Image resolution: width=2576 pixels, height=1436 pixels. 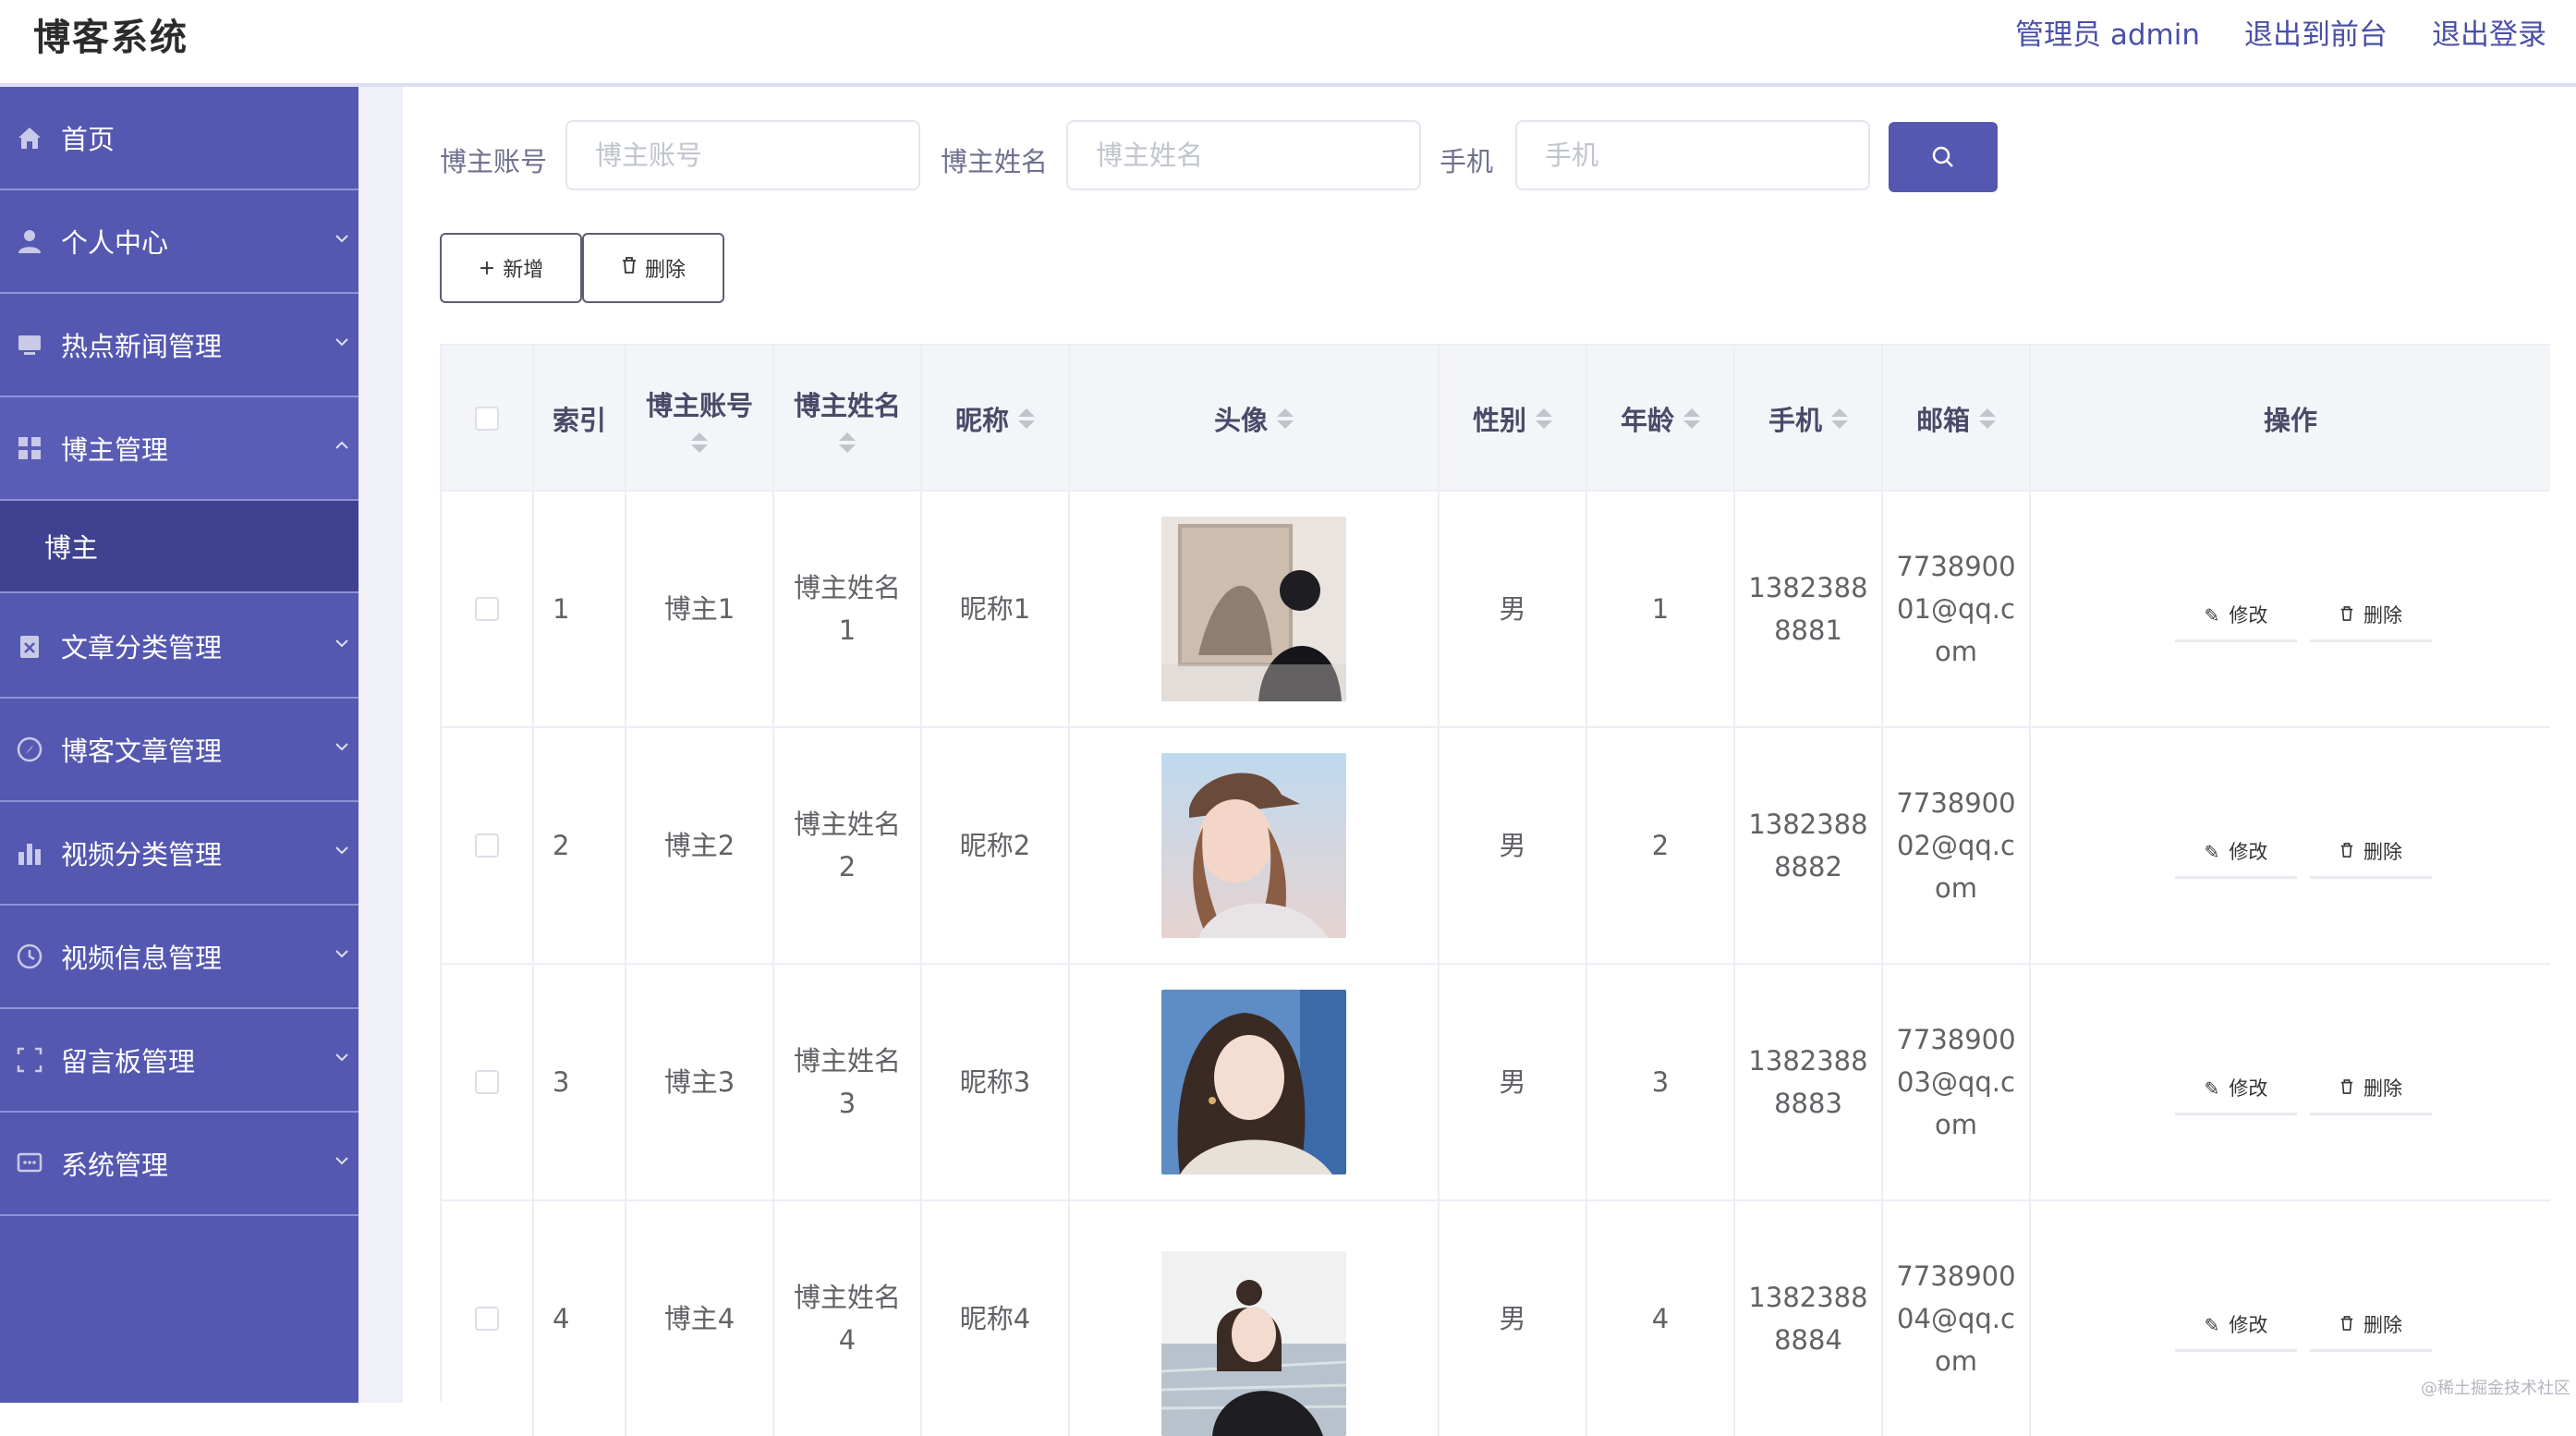 What do you see at coordinates (179, 138) in the screenshot?
I see `sidebar-item-home: 首页` at bounding box center [179, 138].